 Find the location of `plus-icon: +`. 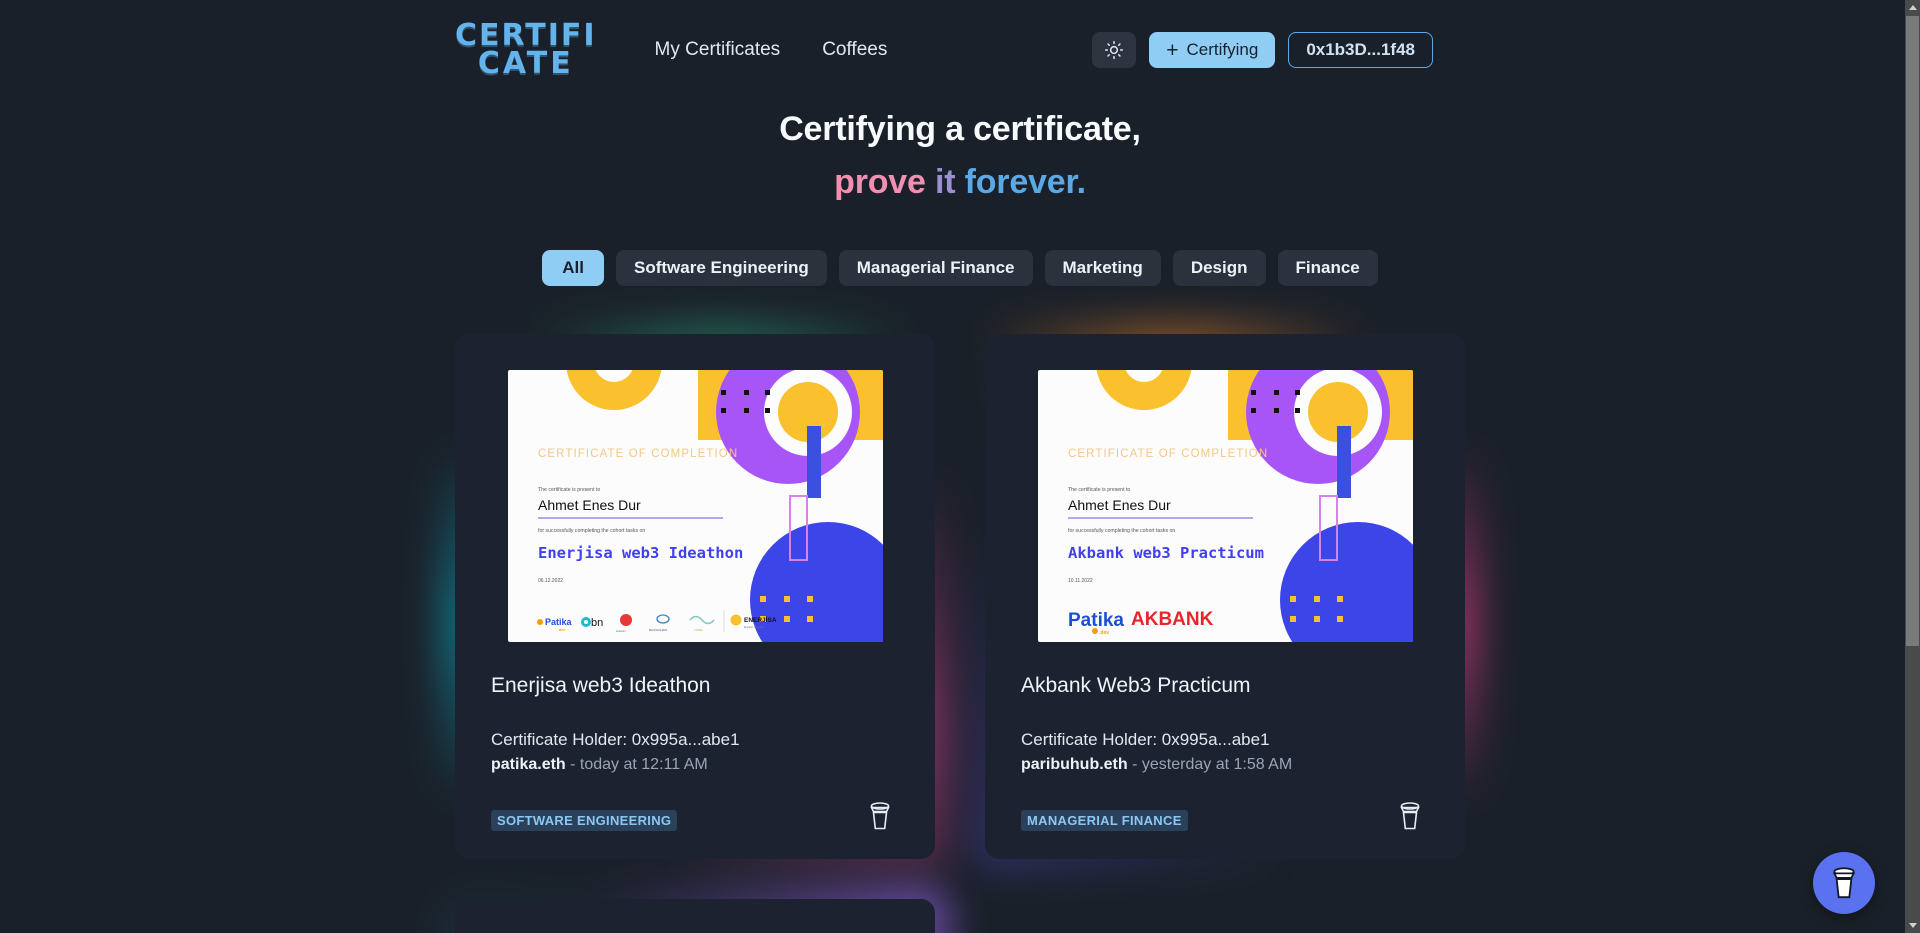

plus-icon: + is located at coordinates (1172, 50).